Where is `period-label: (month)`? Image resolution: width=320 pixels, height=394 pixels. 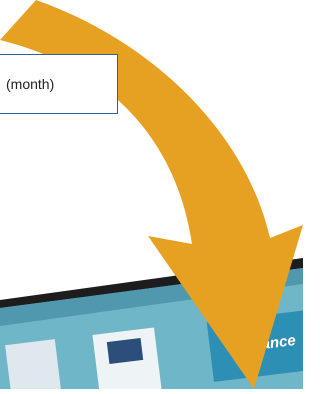 period-label: (month) is located at coordinates (30, 84).